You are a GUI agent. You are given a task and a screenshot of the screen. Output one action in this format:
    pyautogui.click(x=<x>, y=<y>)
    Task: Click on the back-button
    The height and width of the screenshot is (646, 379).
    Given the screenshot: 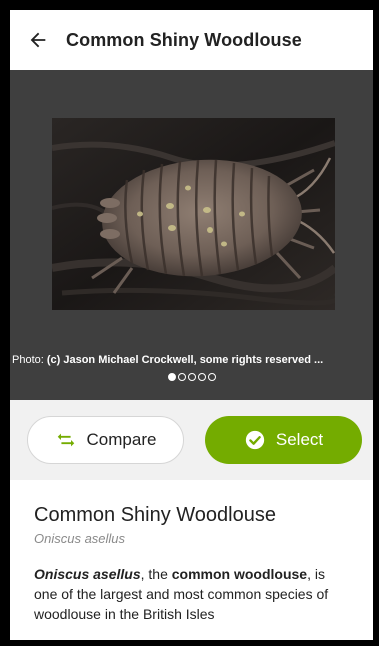 What is the action you would take?
    pyautogui.click(x=38, y=40)
    